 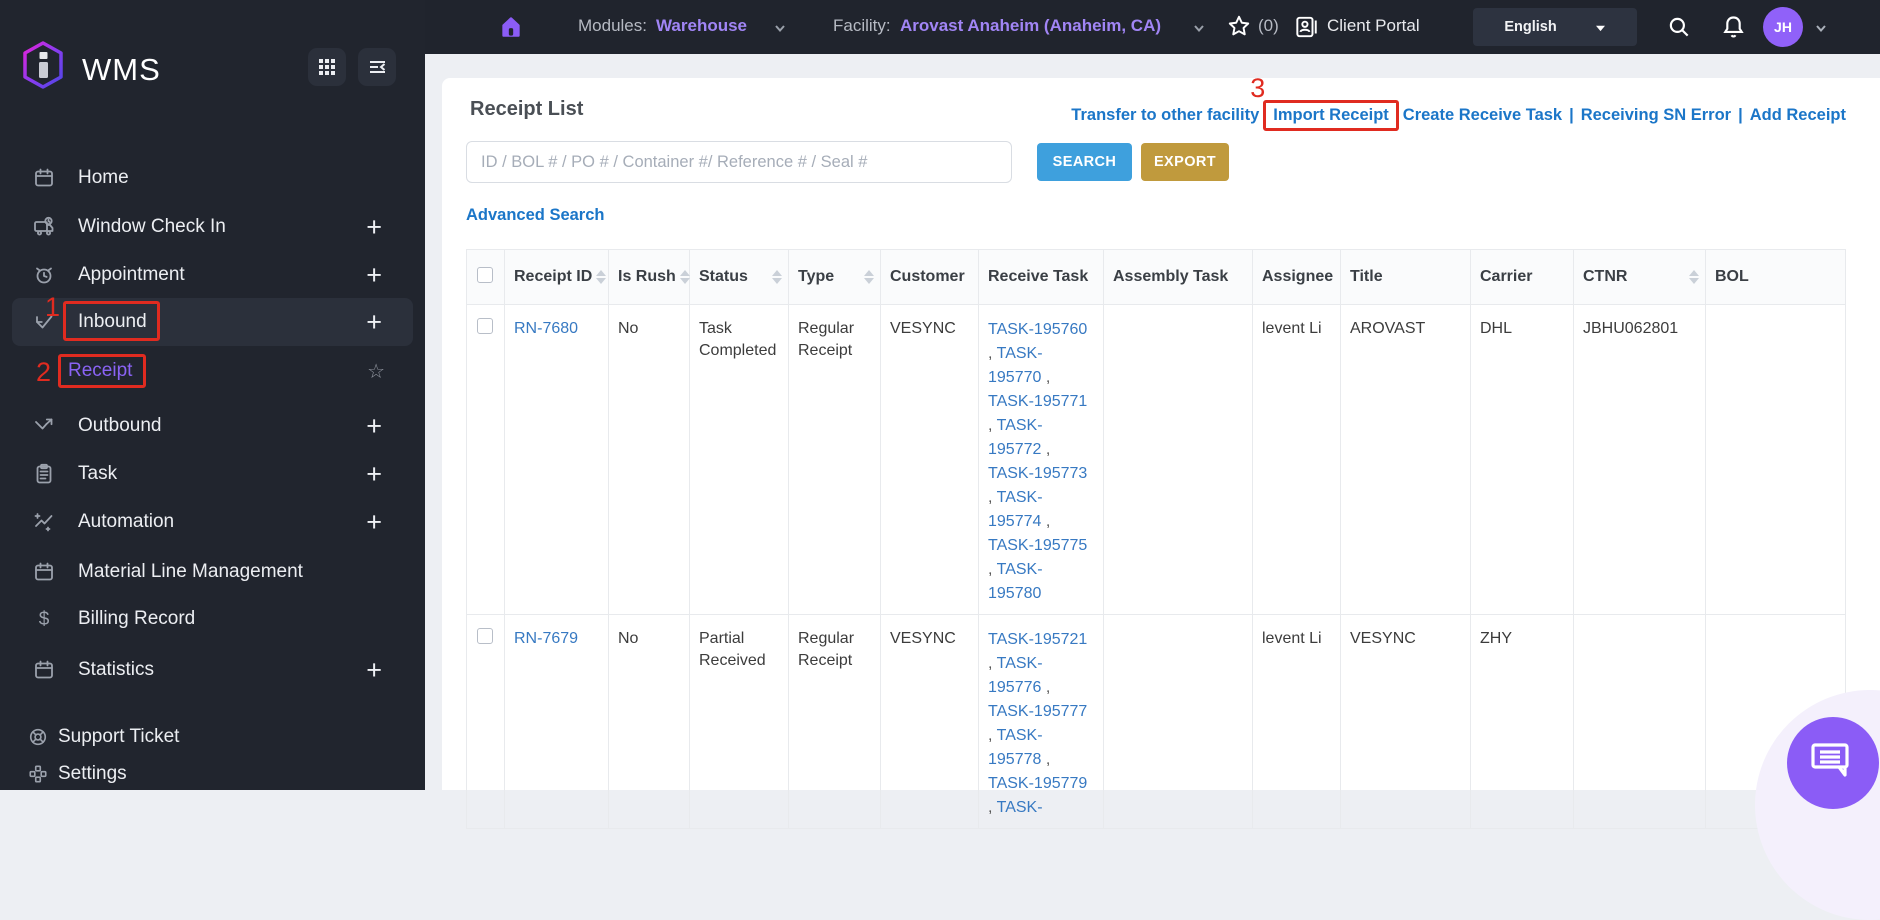 What do you see at coordinates (1639, 721) in the screenshot?
I see `cell-ctnr` at bounding box center [1639, 721].